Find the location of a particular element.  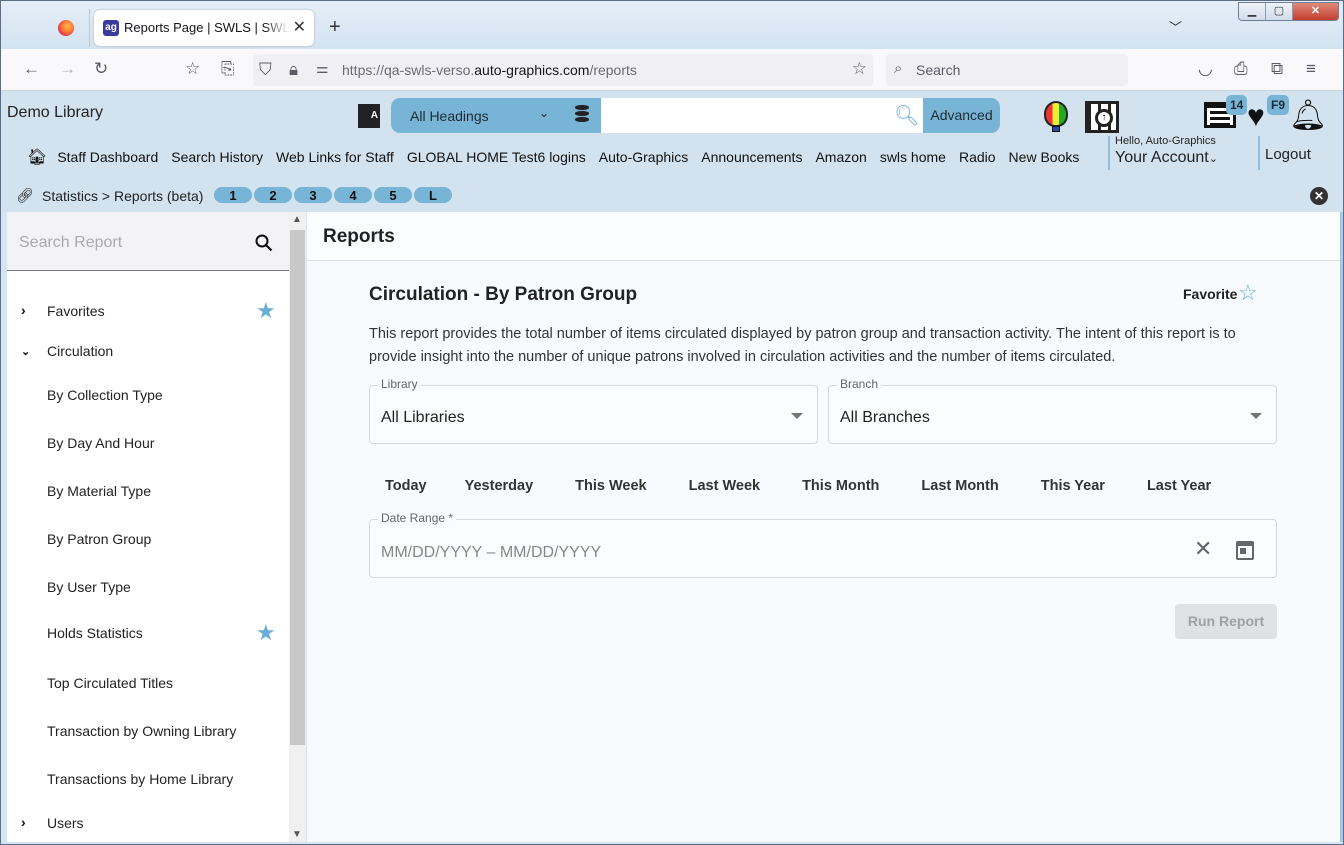

sidebar-item-by-user-type: By User Type is located at coordinates (148, 588).